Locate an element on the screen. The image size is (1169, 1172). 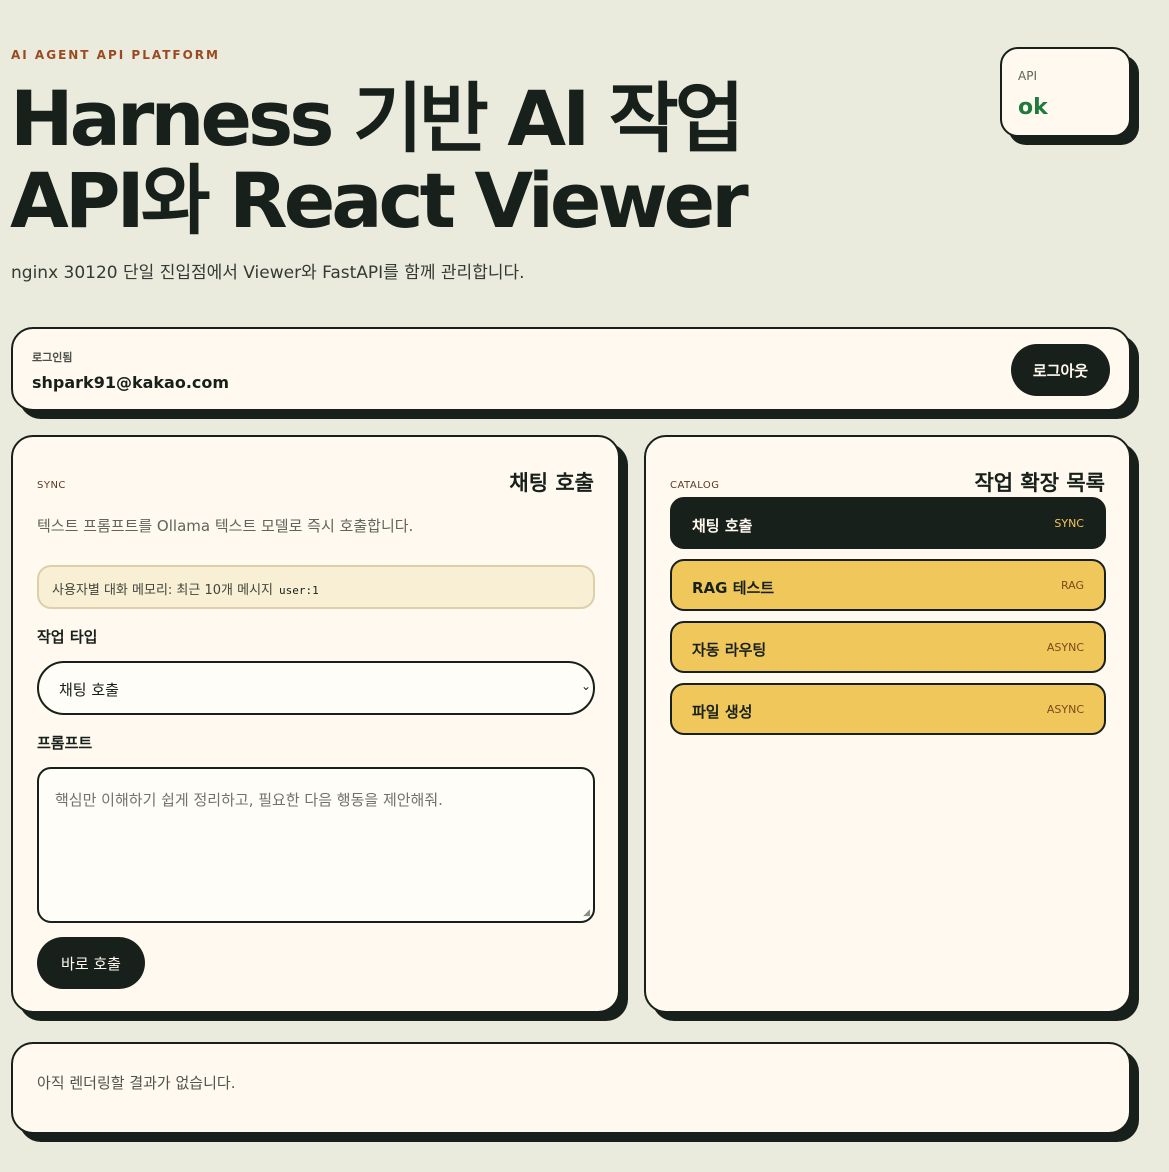
api-status-label: API is located at coordinates (1027, 76).